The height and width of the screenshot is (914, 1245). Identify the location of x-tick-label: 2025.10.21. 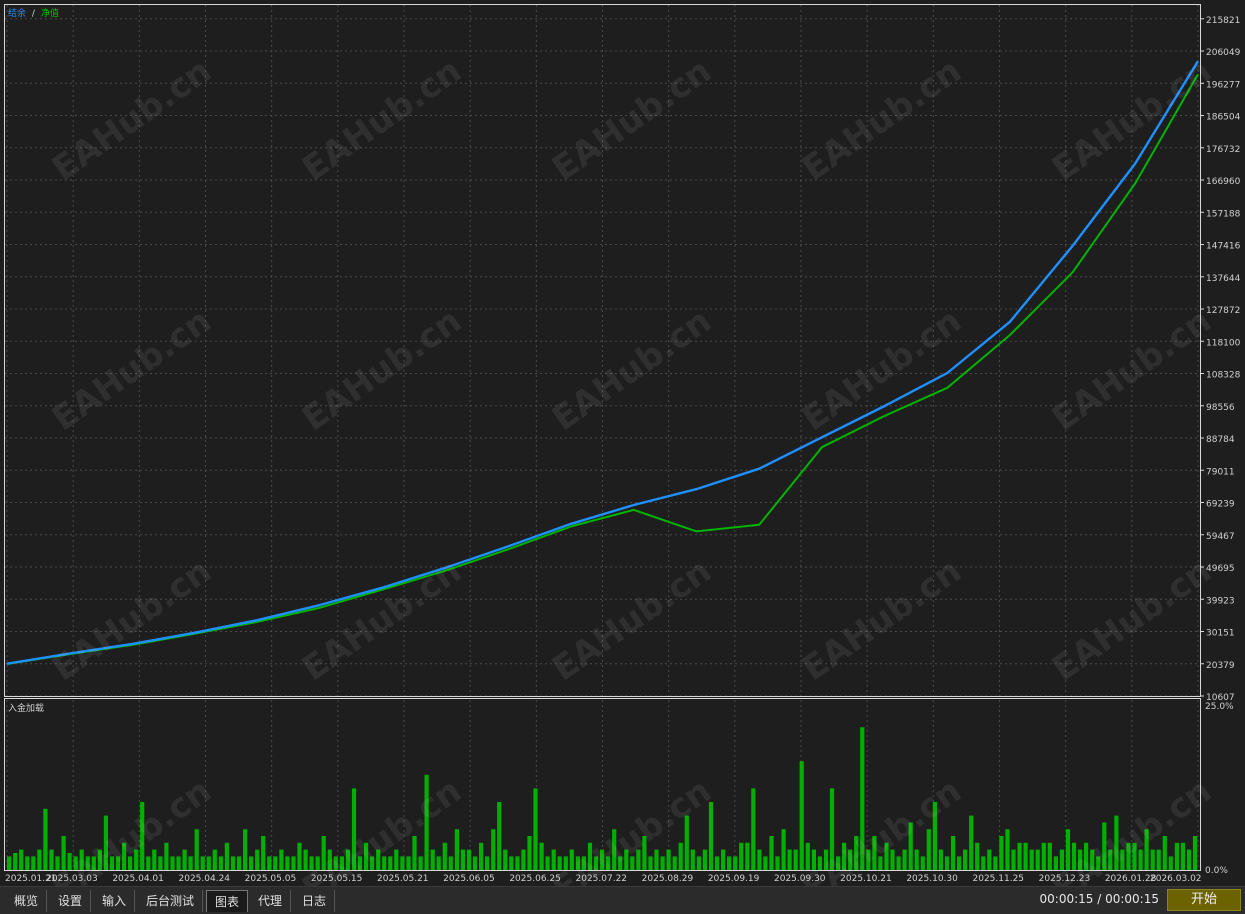
(866, 879).